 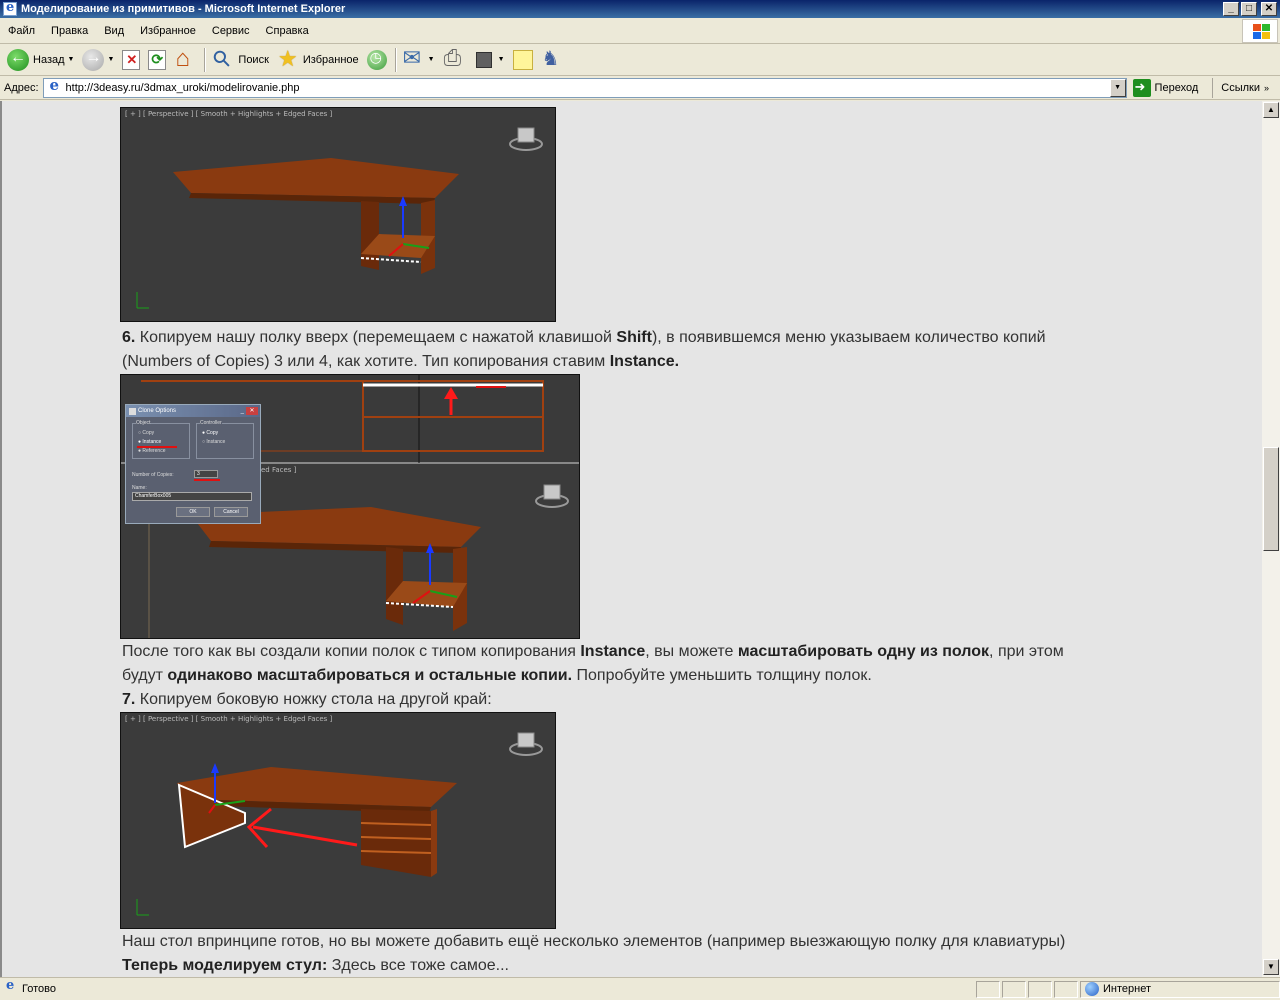 I want to click on address-dropdown-icon: ▼, so click(x=1117, y=87).